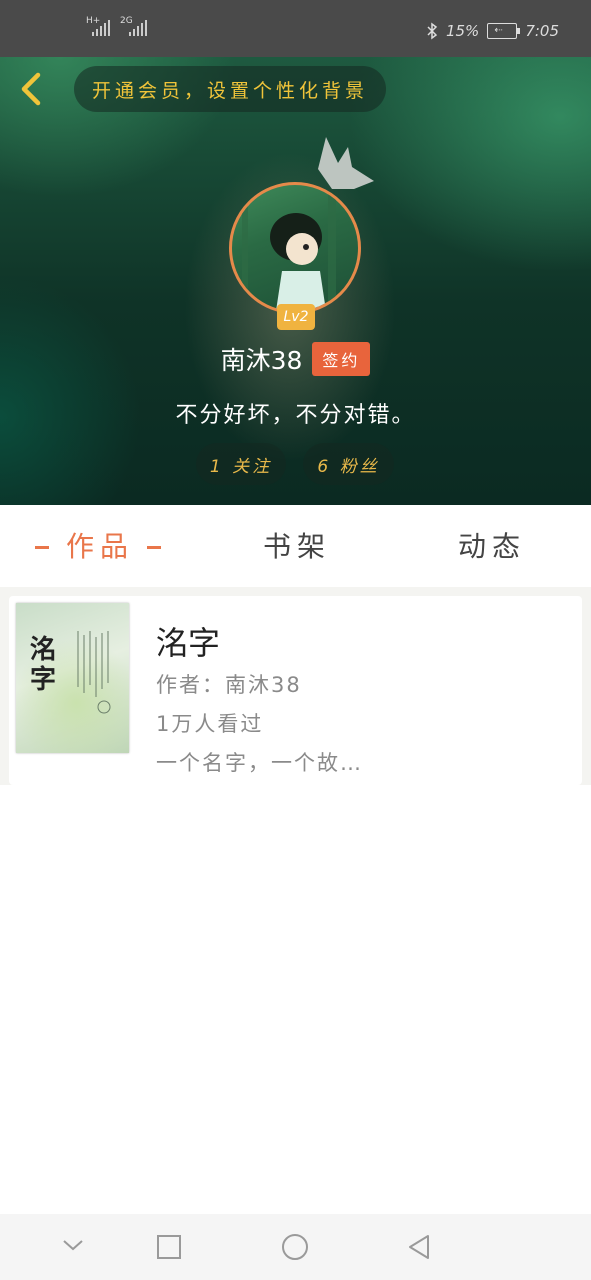  I want to click on followers-button: 6 粉丝, so click(348, 464).